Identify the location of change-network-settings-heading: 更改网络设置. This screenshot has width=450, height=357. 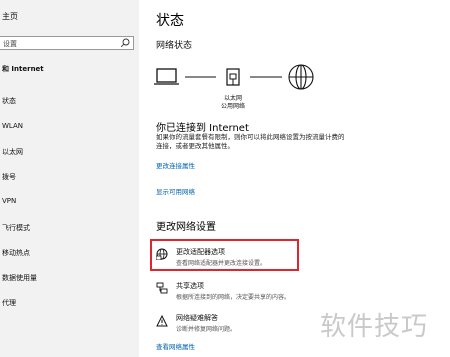
(186, 227).